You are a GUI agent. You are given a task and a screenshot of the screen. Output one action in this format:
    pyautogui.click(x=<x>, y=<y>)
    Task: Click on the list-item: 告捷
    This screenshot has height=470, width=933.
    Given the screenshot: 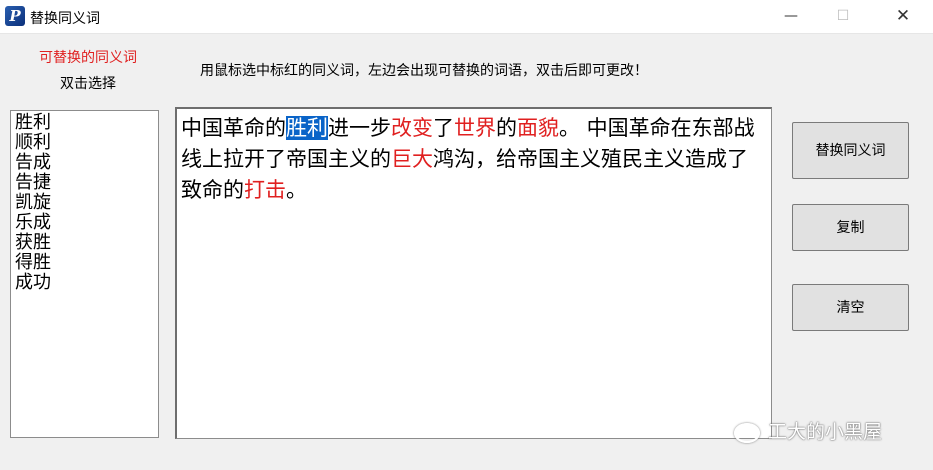 What is the action you would take?
    pyautogui.click(x=84, y=183)
    